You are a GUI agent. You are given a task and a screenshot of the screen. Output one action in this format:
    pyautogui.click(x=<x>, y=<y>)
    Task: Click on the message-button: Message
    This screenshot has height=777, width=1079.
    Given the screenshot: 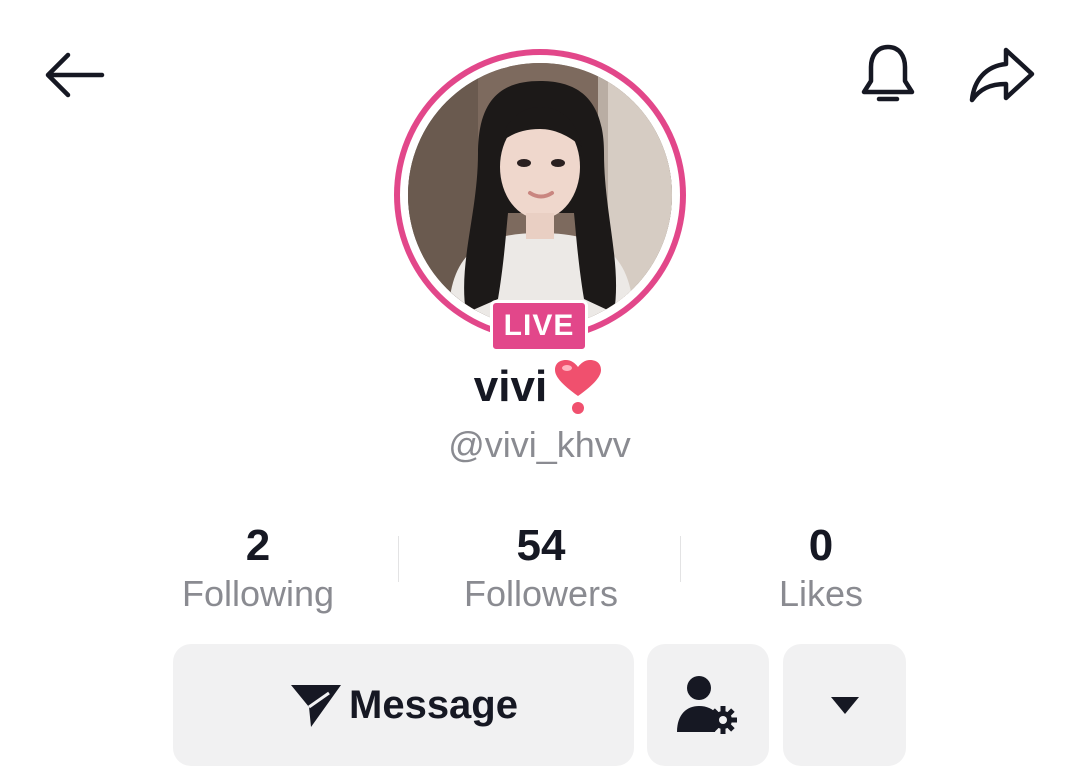 What is the action you would take?
    pyautogui.click(x=403, y=705)
    